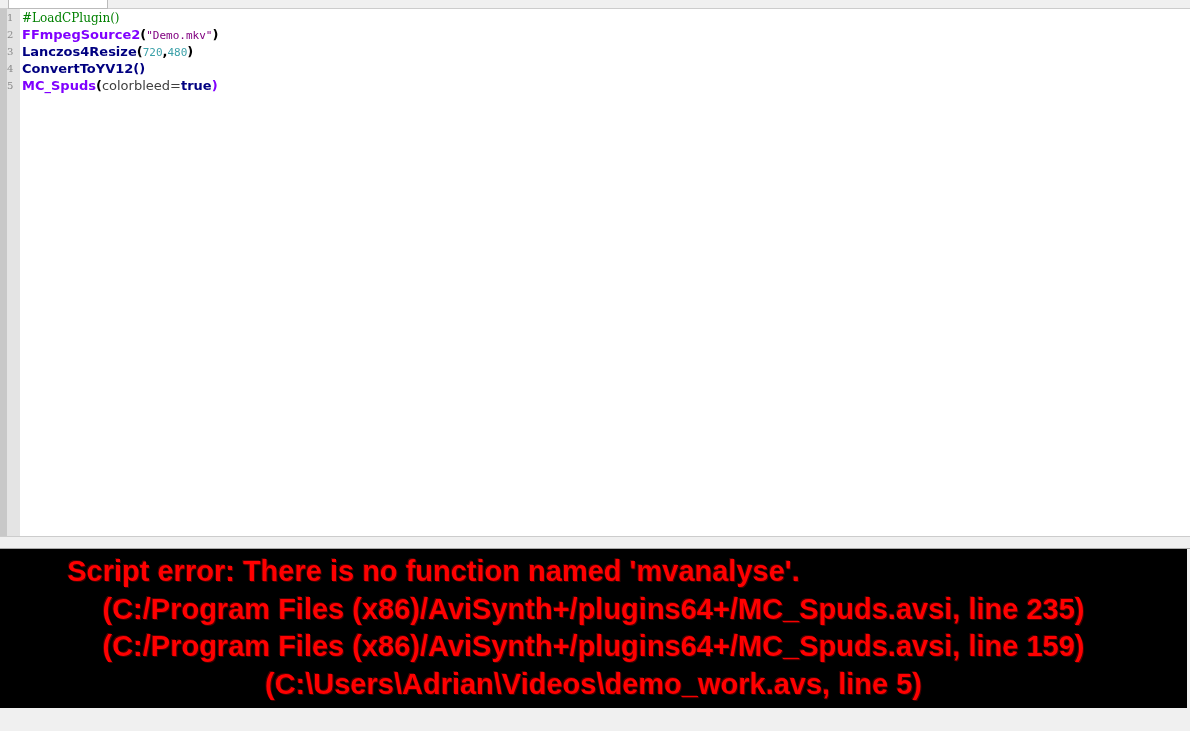 The width and height of the screenshot is (1190, 731). What do you see at coordinates (58, 4) in the screenshot?
I see `file-tab` at bounding box center [58, 4].